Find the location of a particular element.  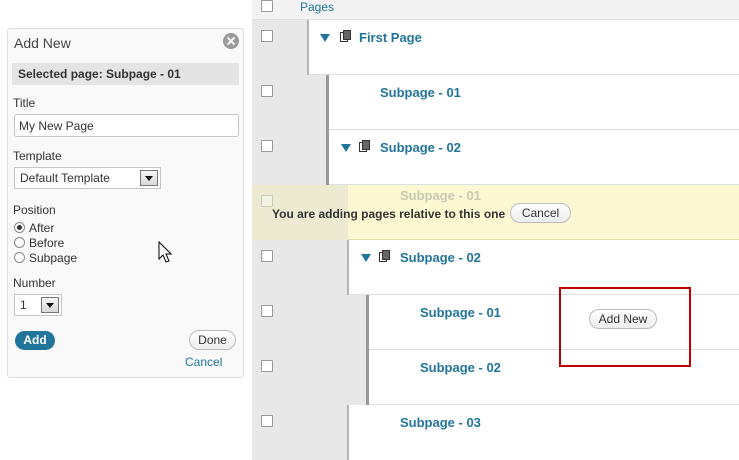

done-button: Done is located at coordinates (212, 340).